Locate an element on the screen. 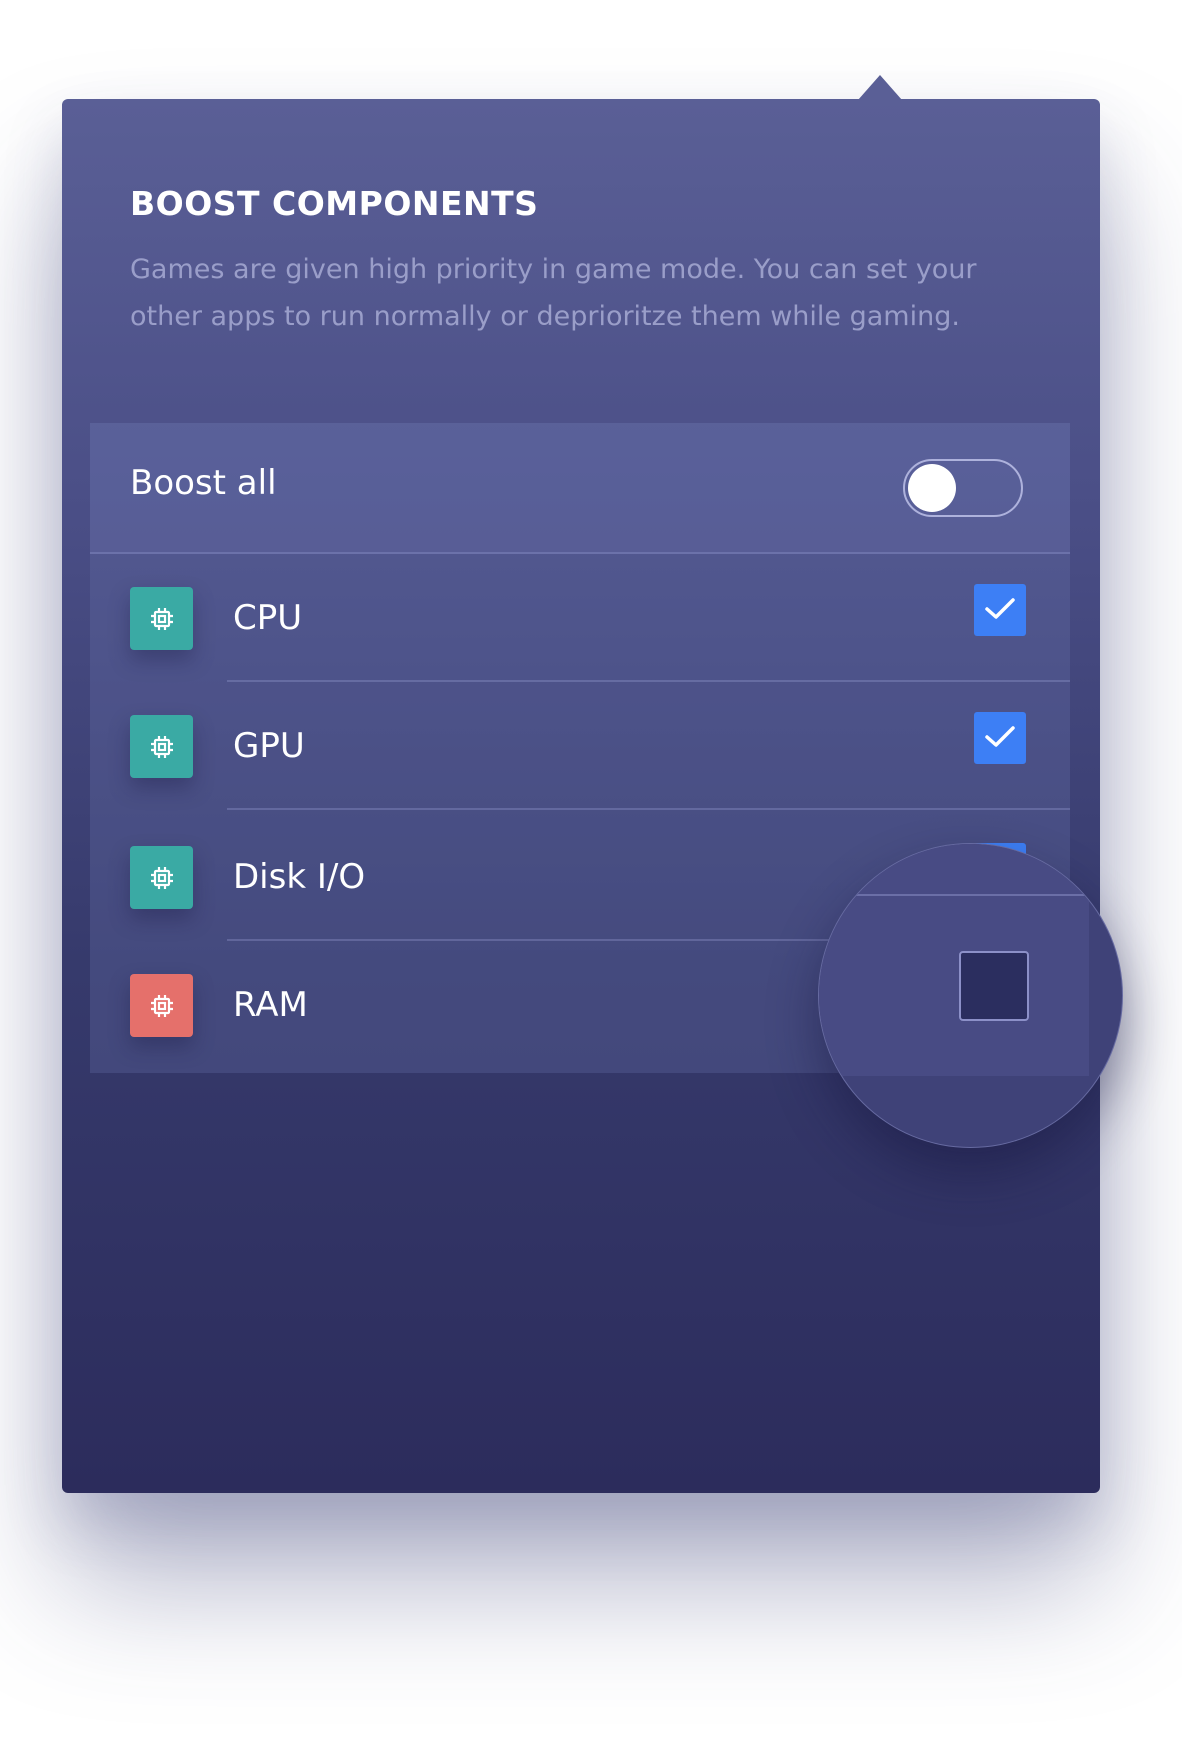  magnified-divider is located at coordinates (954, 895).